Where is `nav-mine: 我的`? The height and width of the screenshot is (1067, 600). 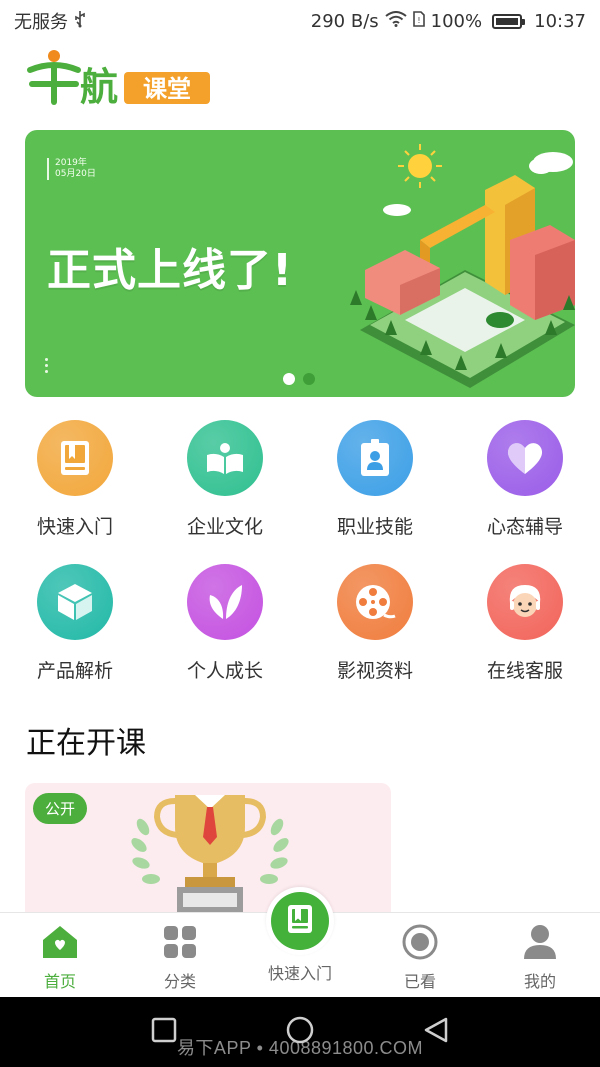 nav-mine: 我的 is located at coordinates (540, 955).